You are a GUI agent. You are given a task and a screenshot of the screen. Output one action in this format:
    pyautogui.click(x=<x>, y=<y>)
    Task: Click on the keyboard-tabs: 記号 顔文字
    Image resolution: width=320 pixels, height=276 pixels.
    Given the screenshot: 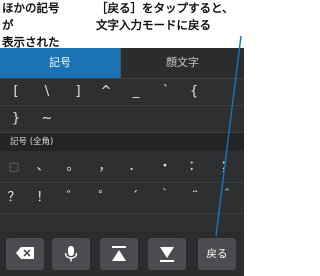 What is the action you would take?
    pyautogui.click(x=122, y=63)
    